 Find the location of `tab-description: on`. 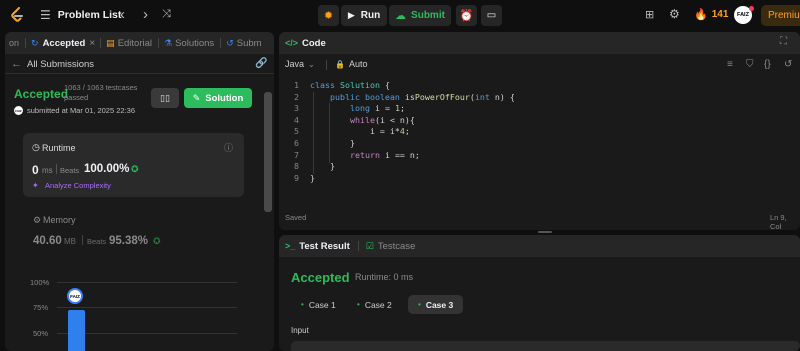

tab-description: on is located at coordinates (14, 43).